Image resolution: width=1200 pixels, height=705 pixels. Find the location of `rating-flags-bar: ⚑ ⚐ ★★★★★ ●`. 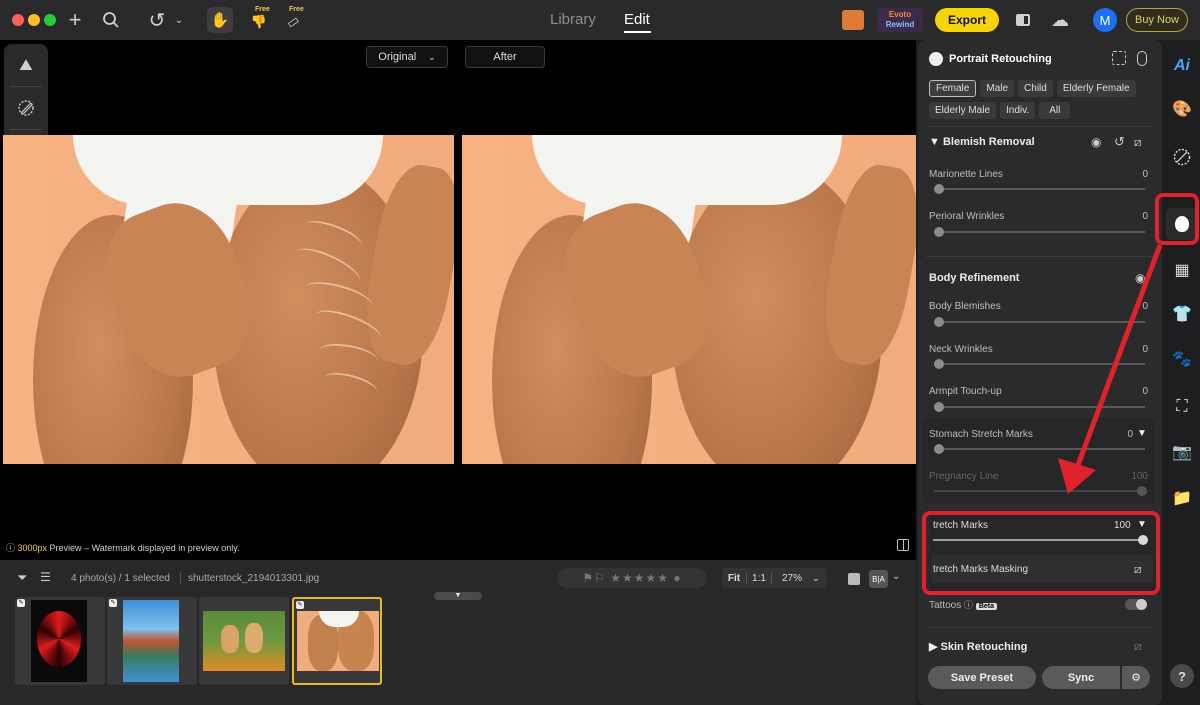

rating-flags-bar: ⚑ ⚐ ★★★★★ ● is located at coordinates (632, 578).